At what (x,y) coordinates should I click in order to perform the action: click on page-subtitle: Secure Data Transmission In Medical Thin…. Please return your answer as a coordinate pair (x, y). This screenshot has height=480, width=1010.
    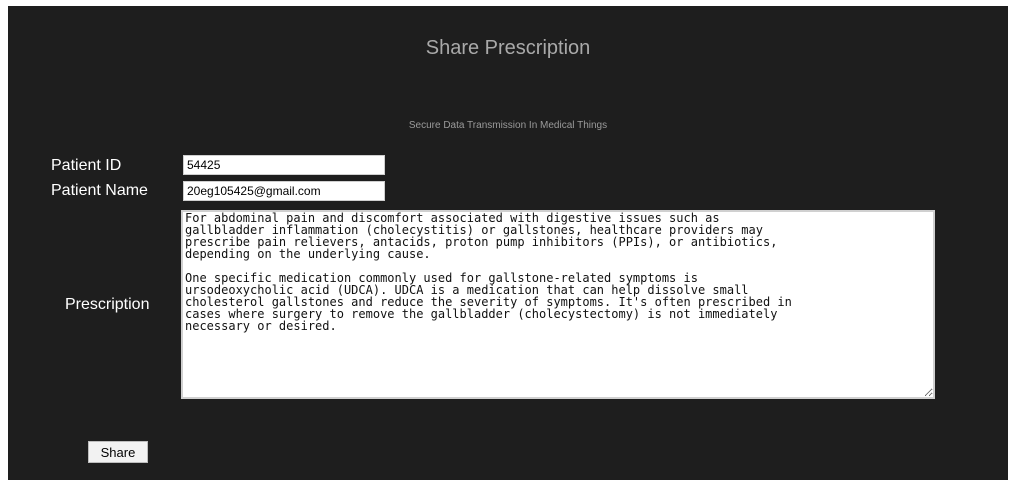
    Looking at the image, I should click on (508, 125).